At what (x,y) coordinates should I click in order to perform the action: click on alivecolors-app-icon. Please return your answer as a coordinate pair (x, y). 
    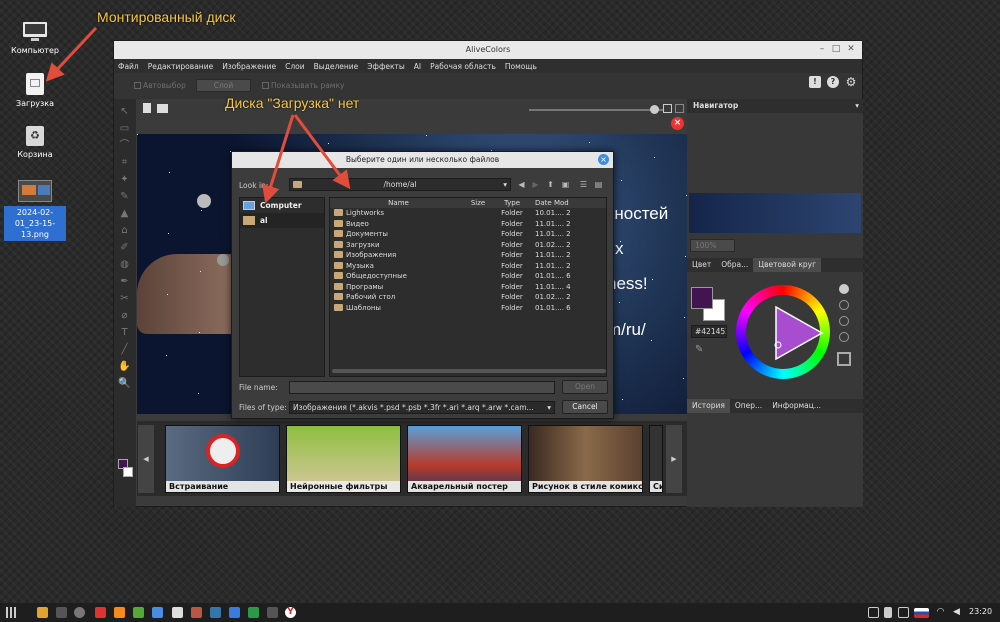
    Looking at the image, I should click on (215, 612).